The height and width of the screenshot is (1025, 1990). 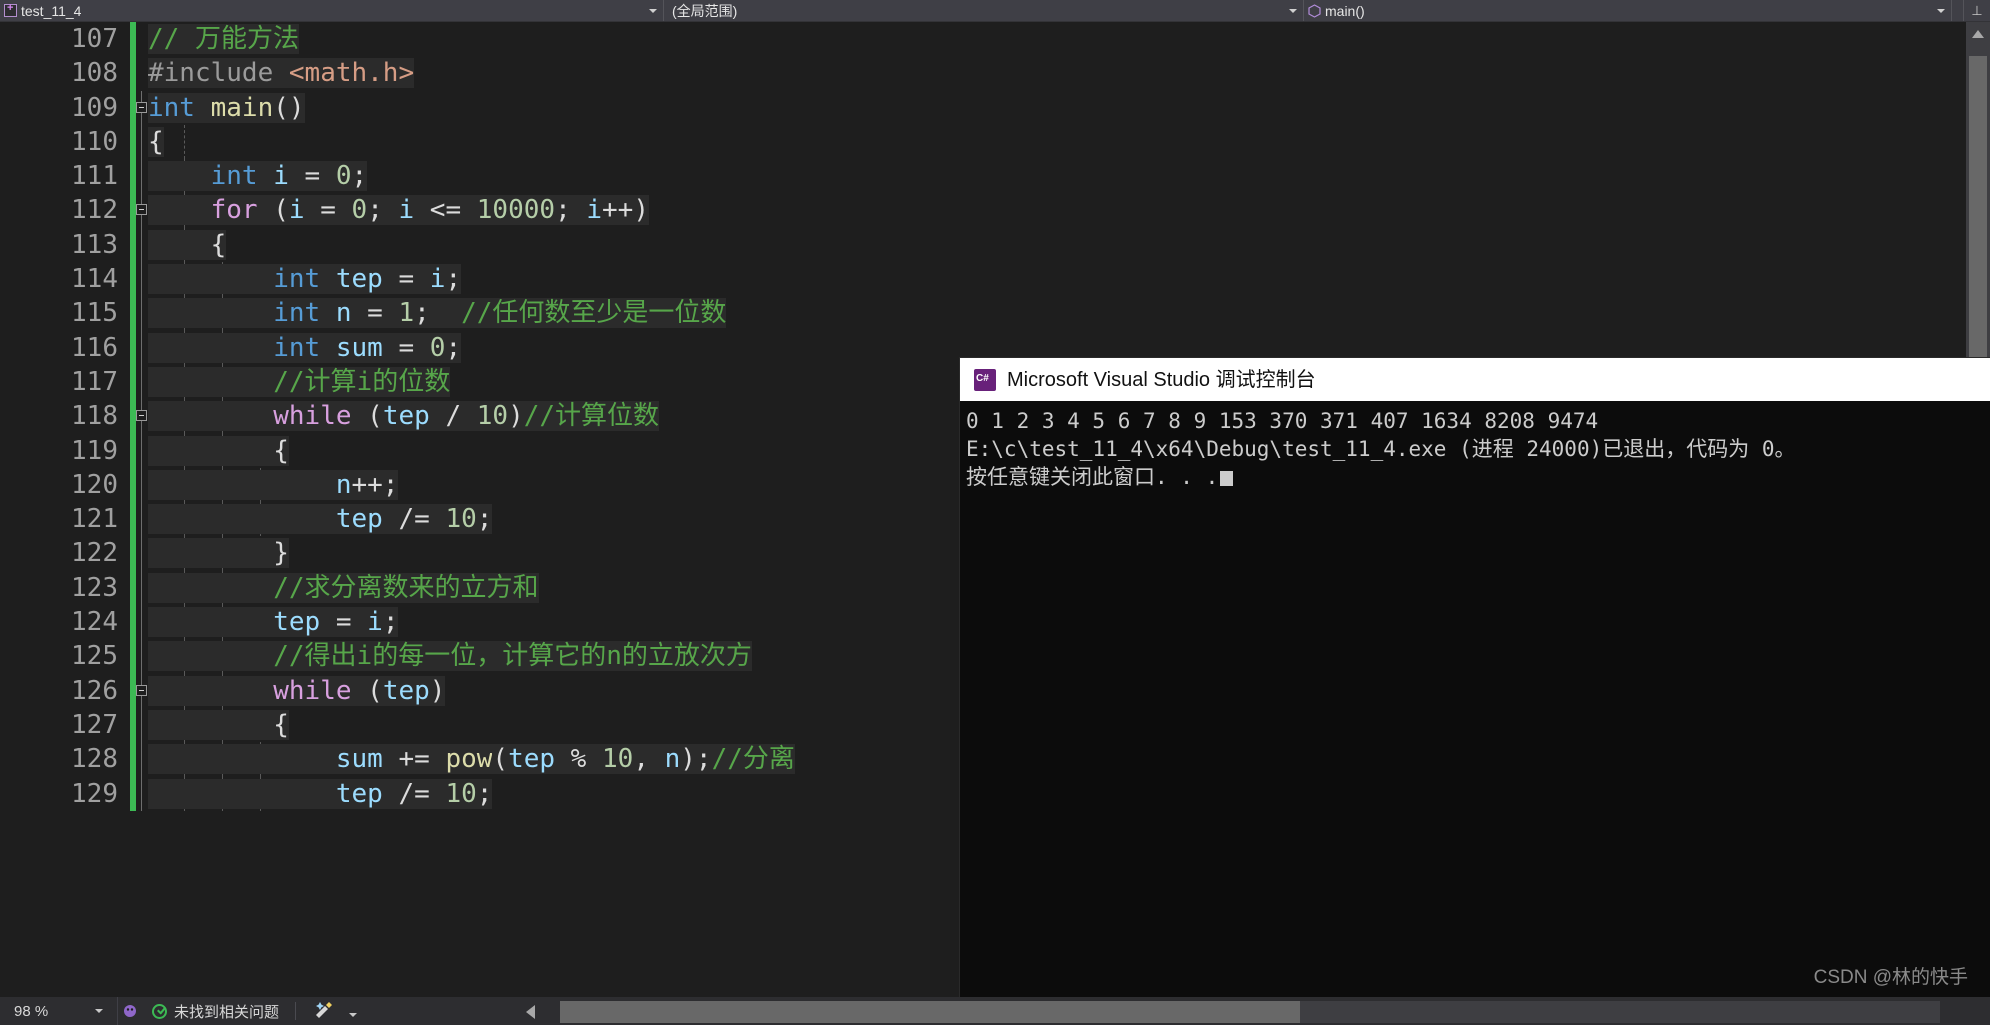 I want to click on code-line-text: int tep = i;, so click(x=305, y=279).